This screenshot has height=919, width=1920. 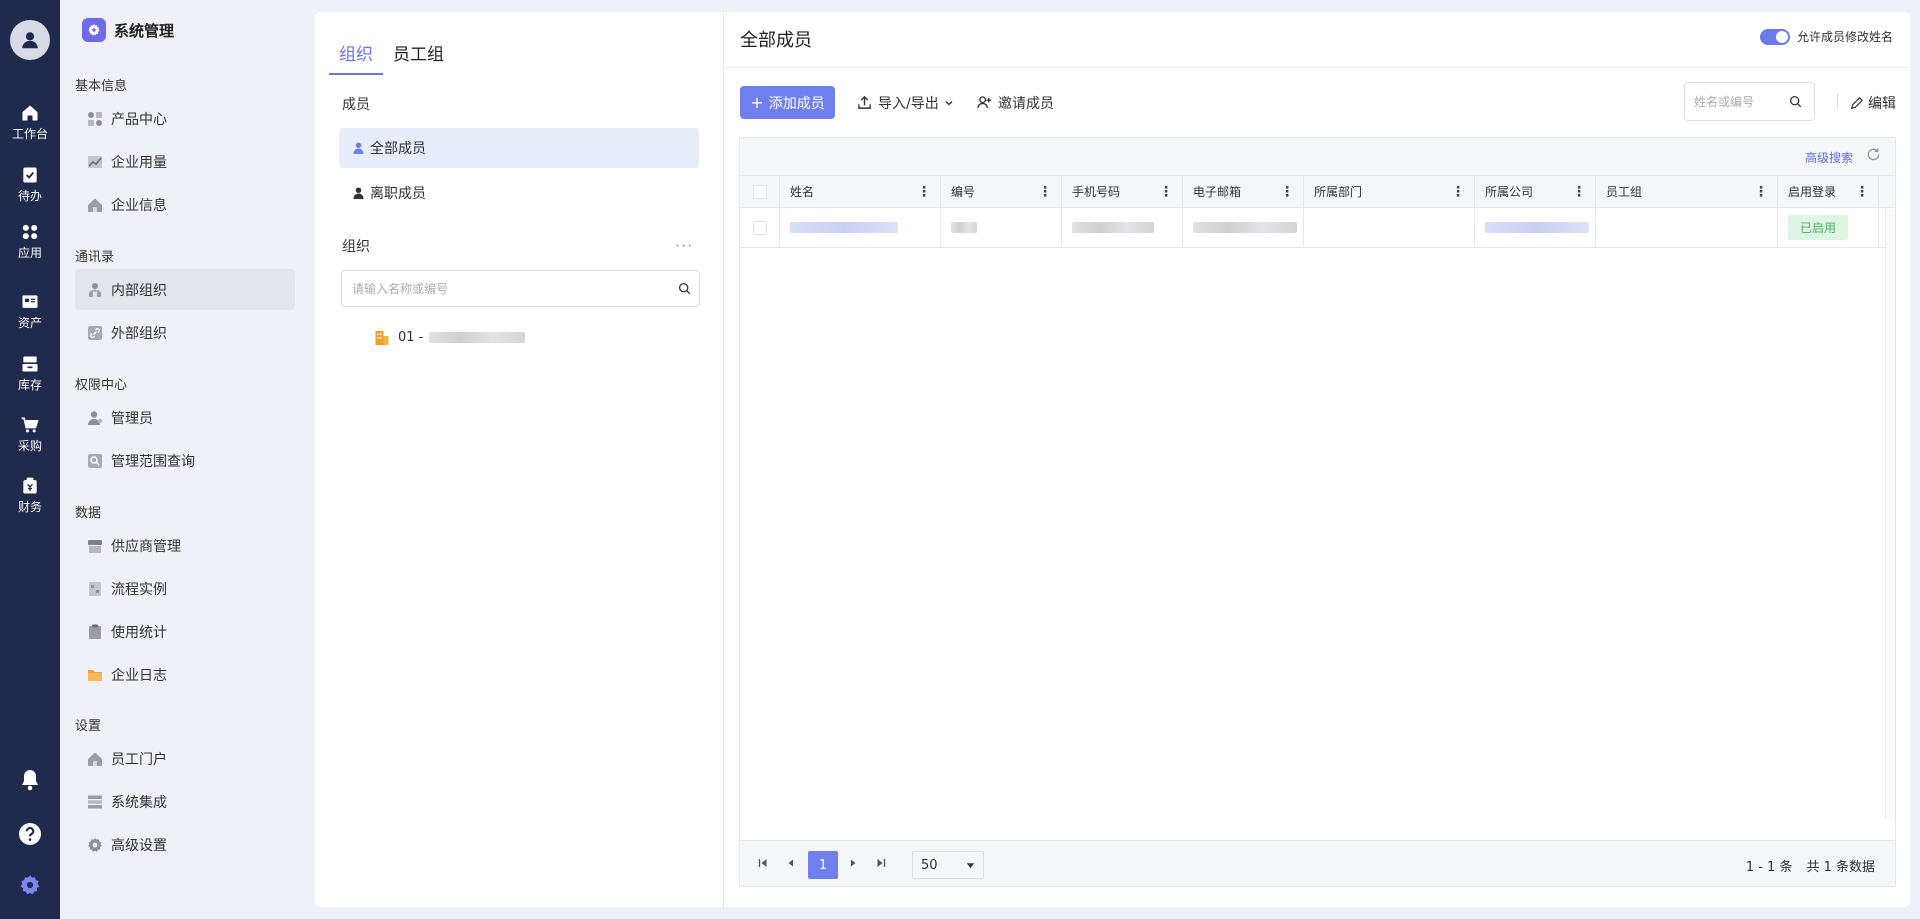 I want to click on last-page-icon, so click(x=881, y=864).